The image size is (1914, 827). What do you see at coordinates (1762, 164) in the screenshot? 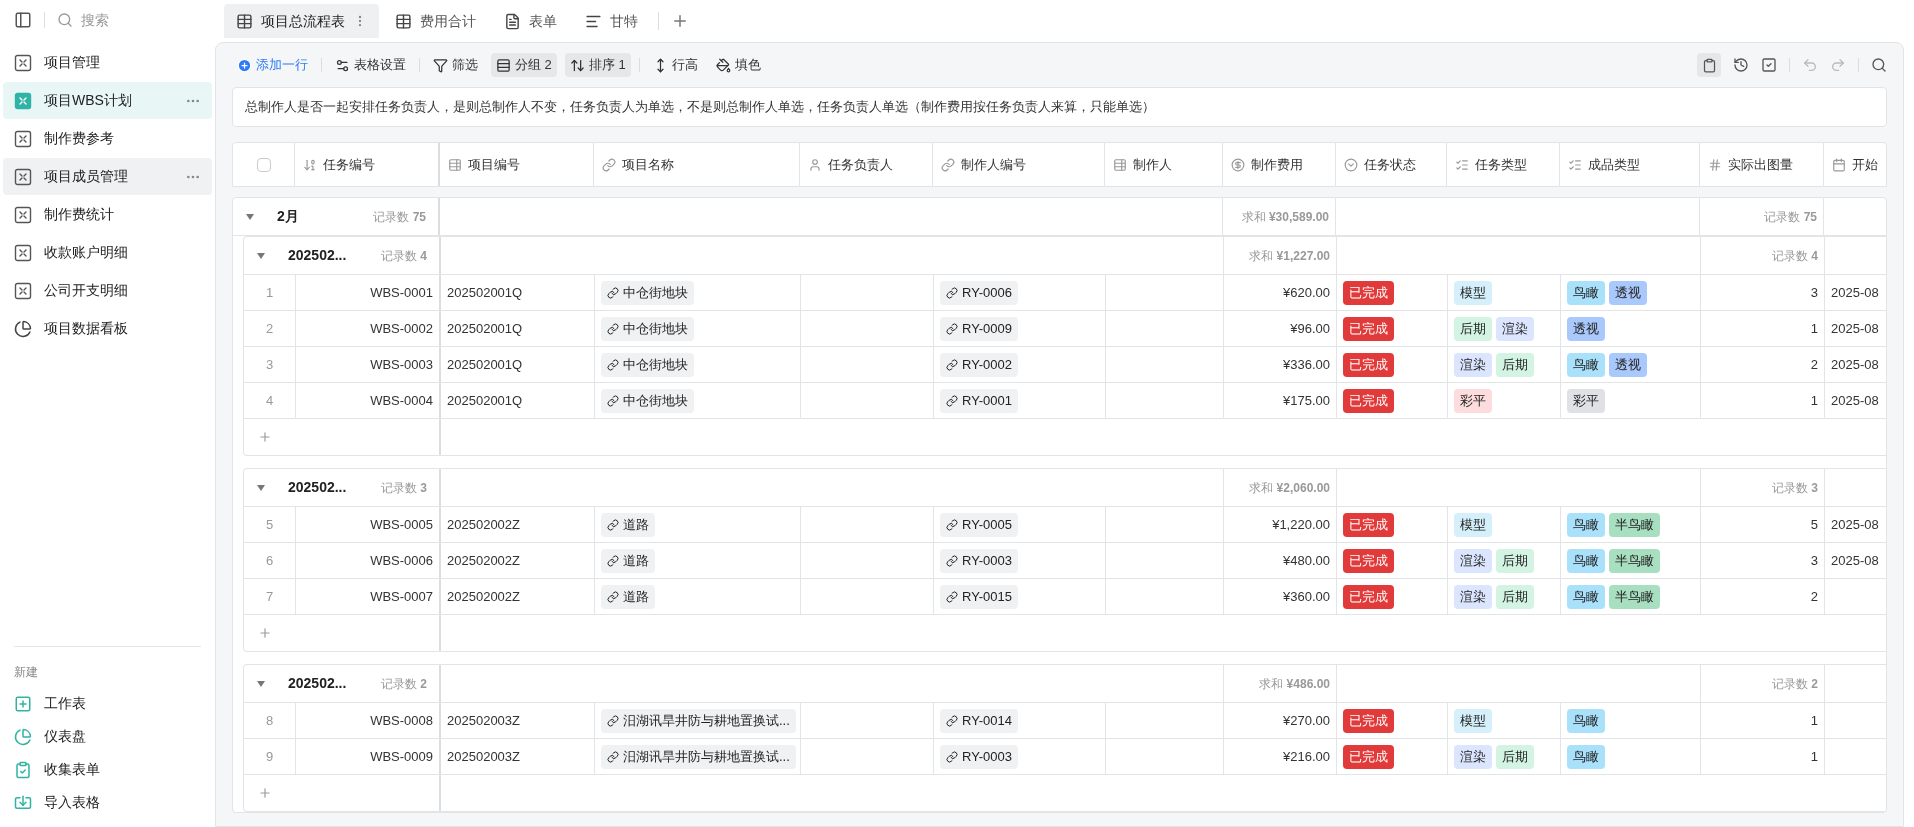
I see `column-header: 实际出图量` at bounding box center [1762, 164].